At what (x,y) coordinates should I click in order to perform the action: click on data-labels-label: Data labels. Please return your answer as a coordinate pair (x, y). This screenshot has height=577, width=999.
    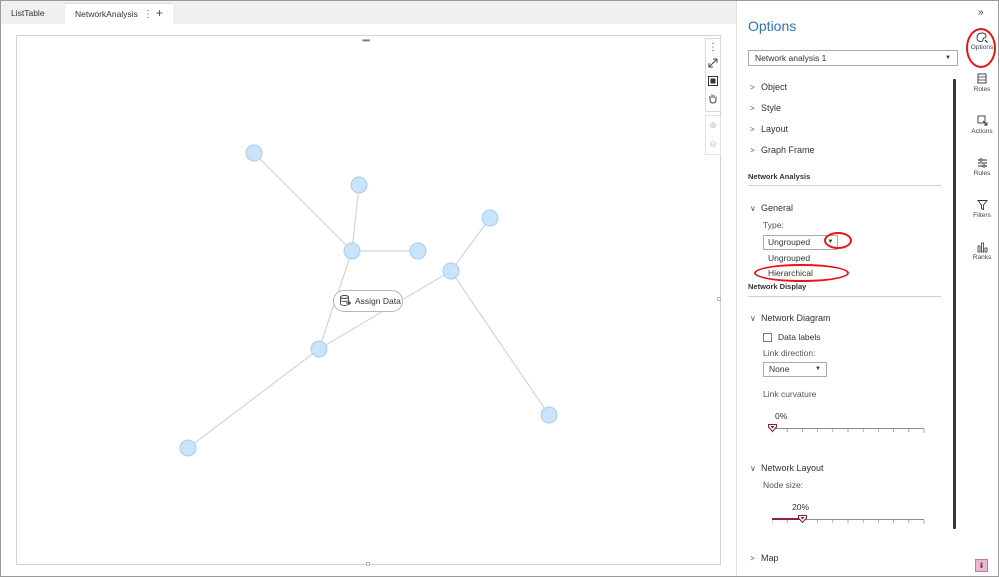
    Looking at the image, I should click on (799, 337).